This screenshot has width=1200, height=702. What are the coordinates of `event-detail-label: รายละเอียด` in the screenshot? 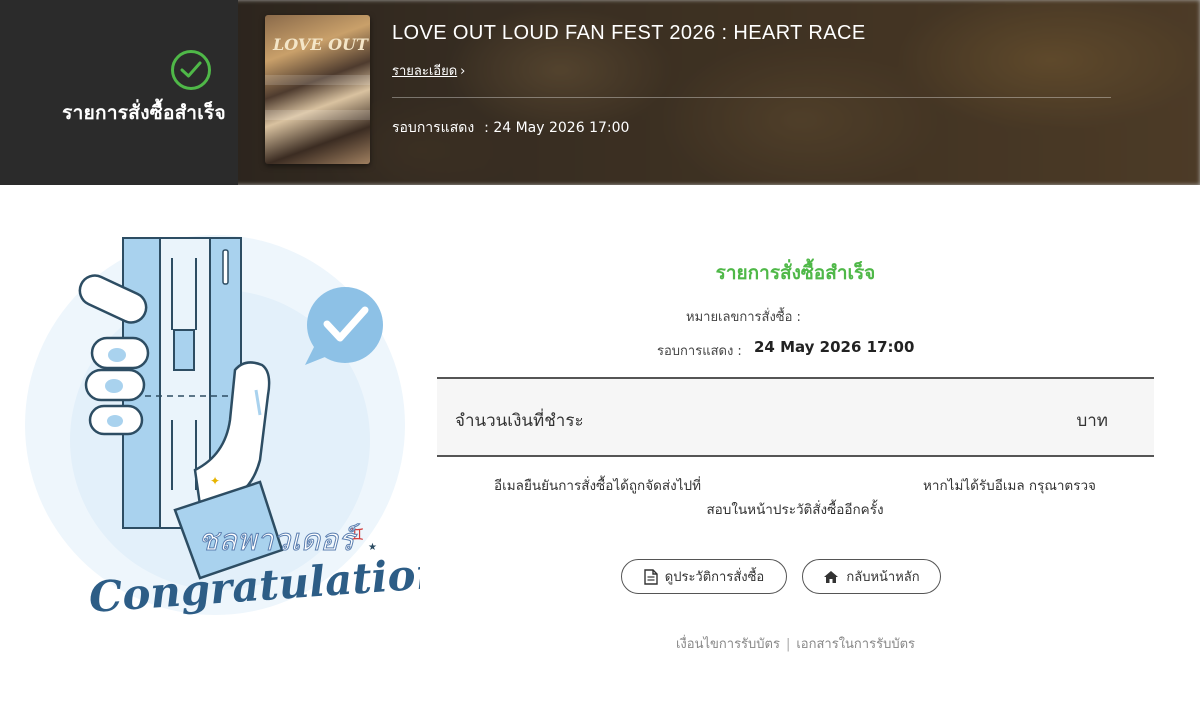 It's located at (425, 71).